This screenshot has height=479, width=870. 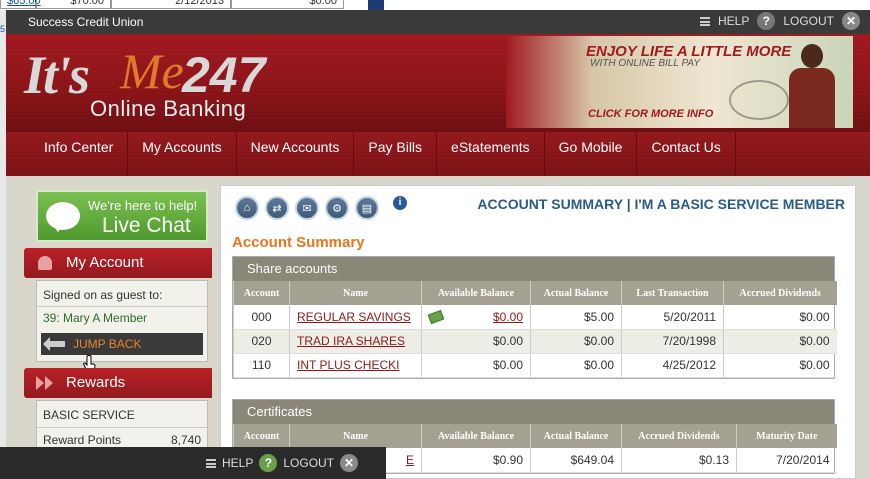 I want to click on settings-icon: ⚙, so click(x=337, y=208).